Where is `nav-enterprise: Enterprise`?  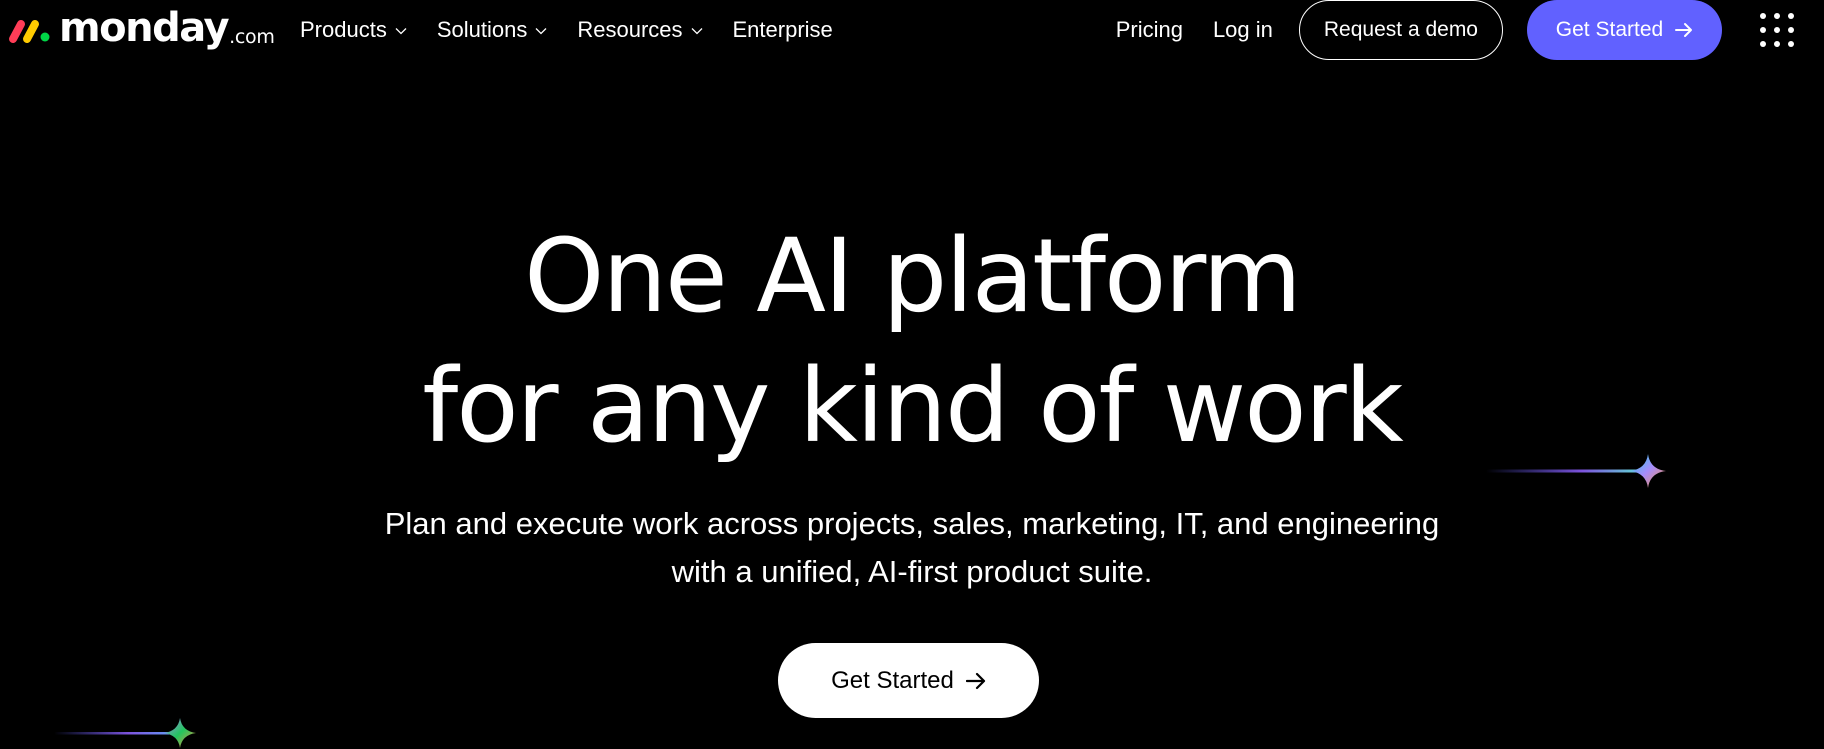 nav-enterprise: Enterprise is located at coordinates (783, 30).